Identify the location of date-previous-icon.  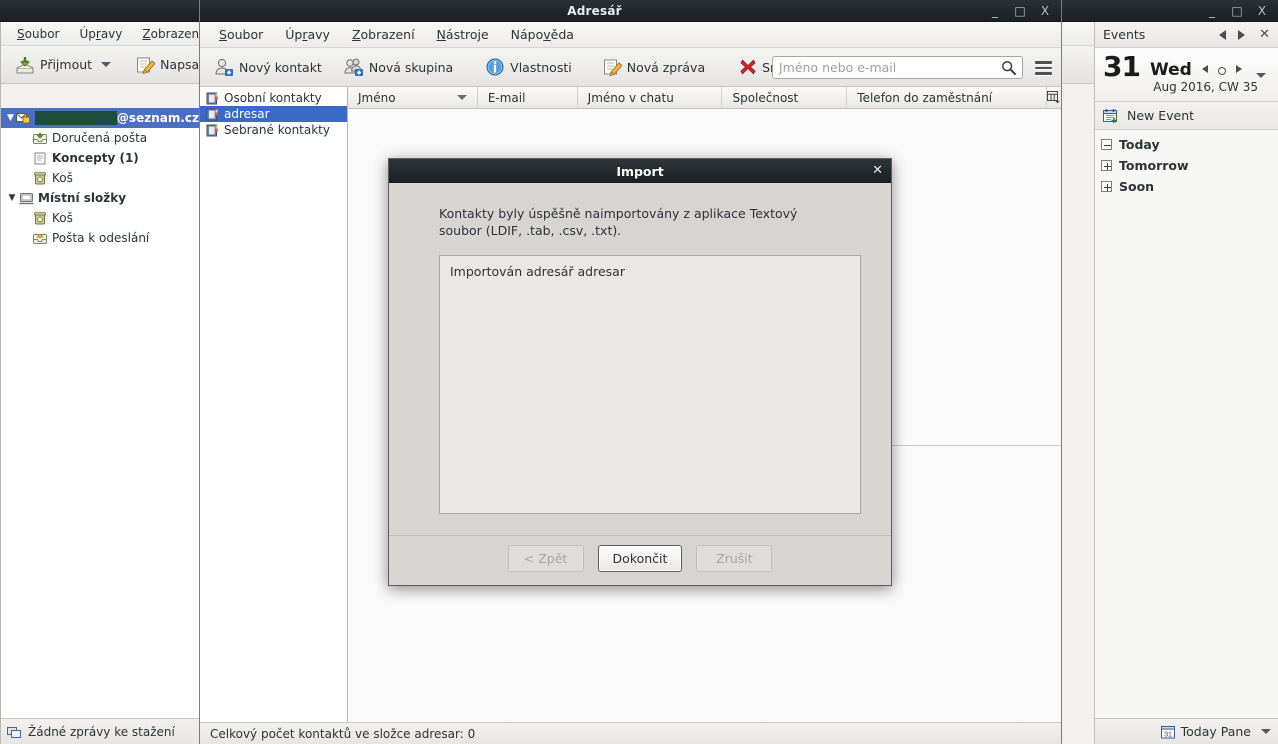
(1204, 69).